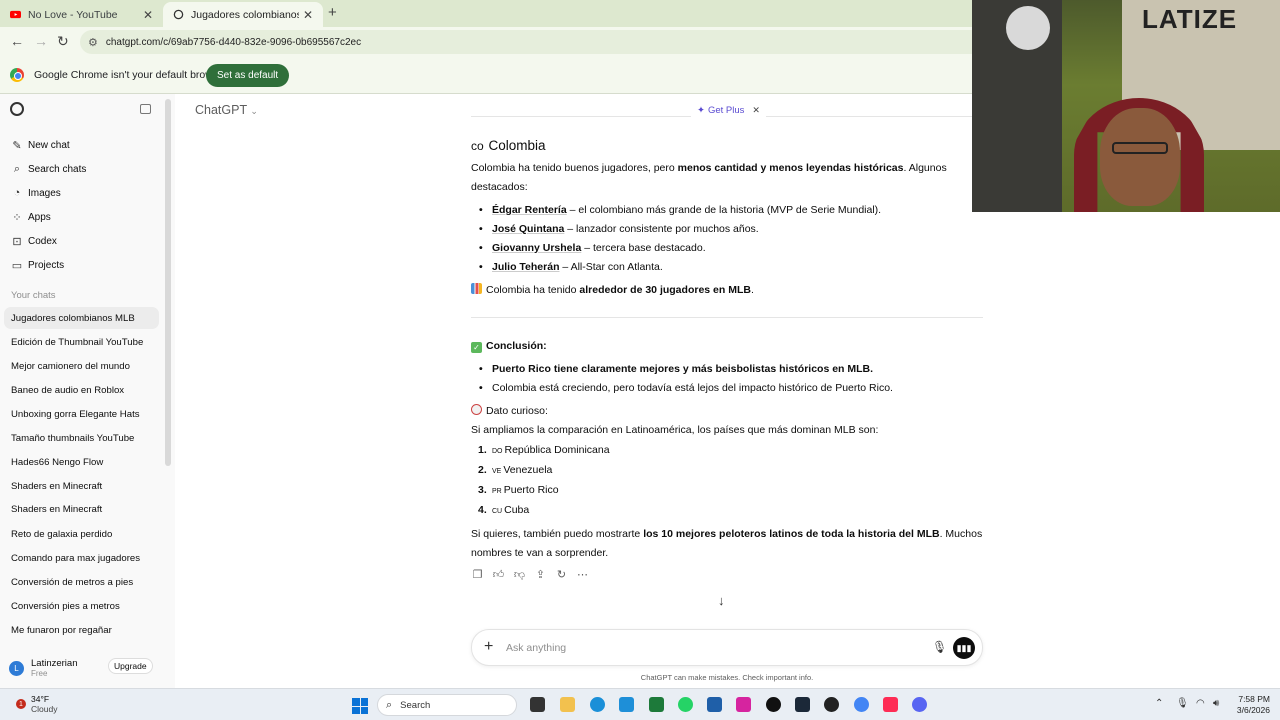 This screenshot has width=1280, height=720. I want to click on sidebar-item-codex: ⊡ Codex, so click(34, 241).